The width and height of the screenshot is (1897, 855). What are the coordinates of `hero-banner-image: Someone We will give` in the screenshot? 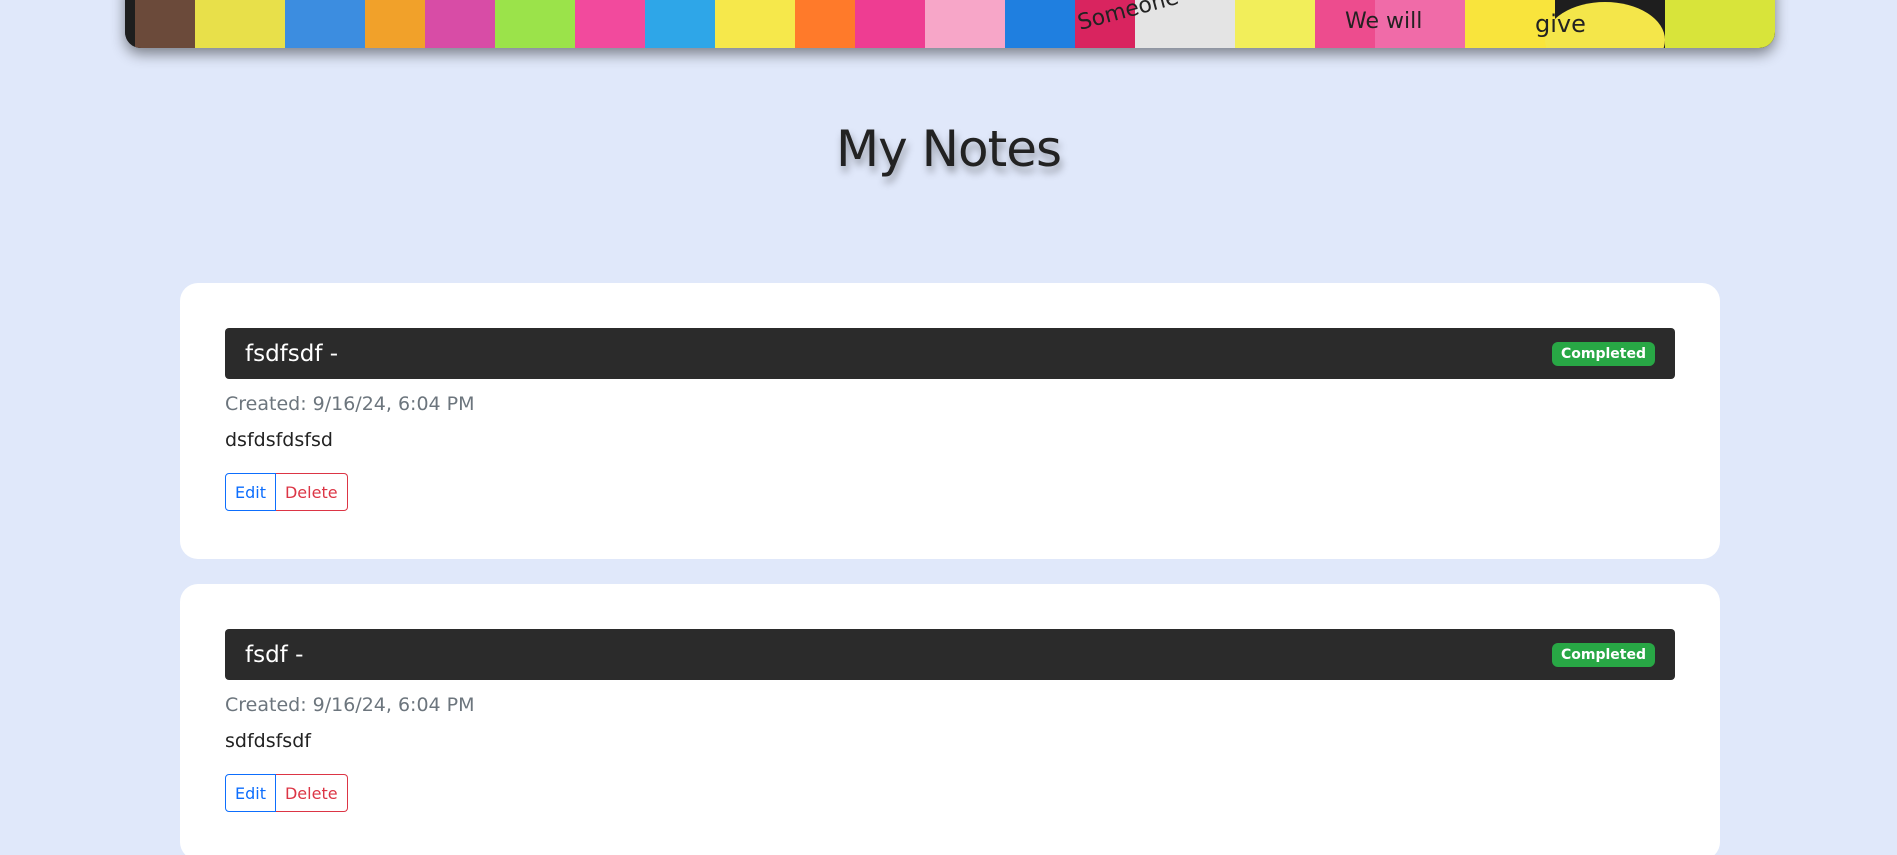 It's located at (950, 24).